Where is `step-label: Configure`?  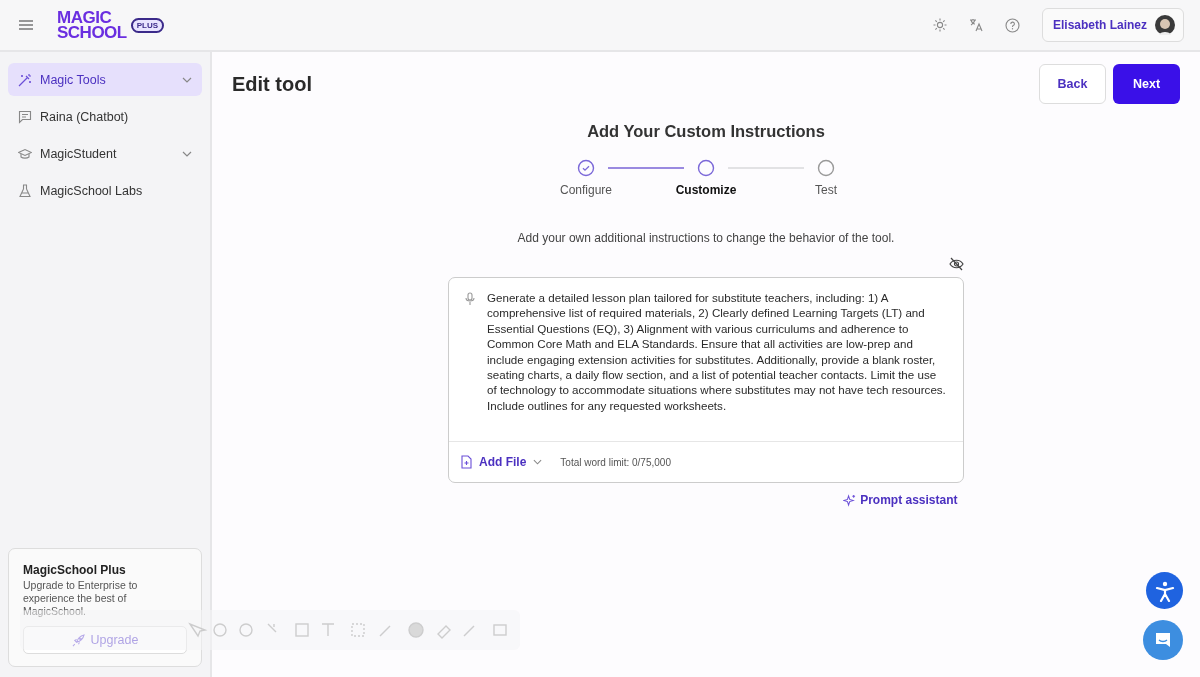 step-label: Configure is located at coordinates (586, 190).